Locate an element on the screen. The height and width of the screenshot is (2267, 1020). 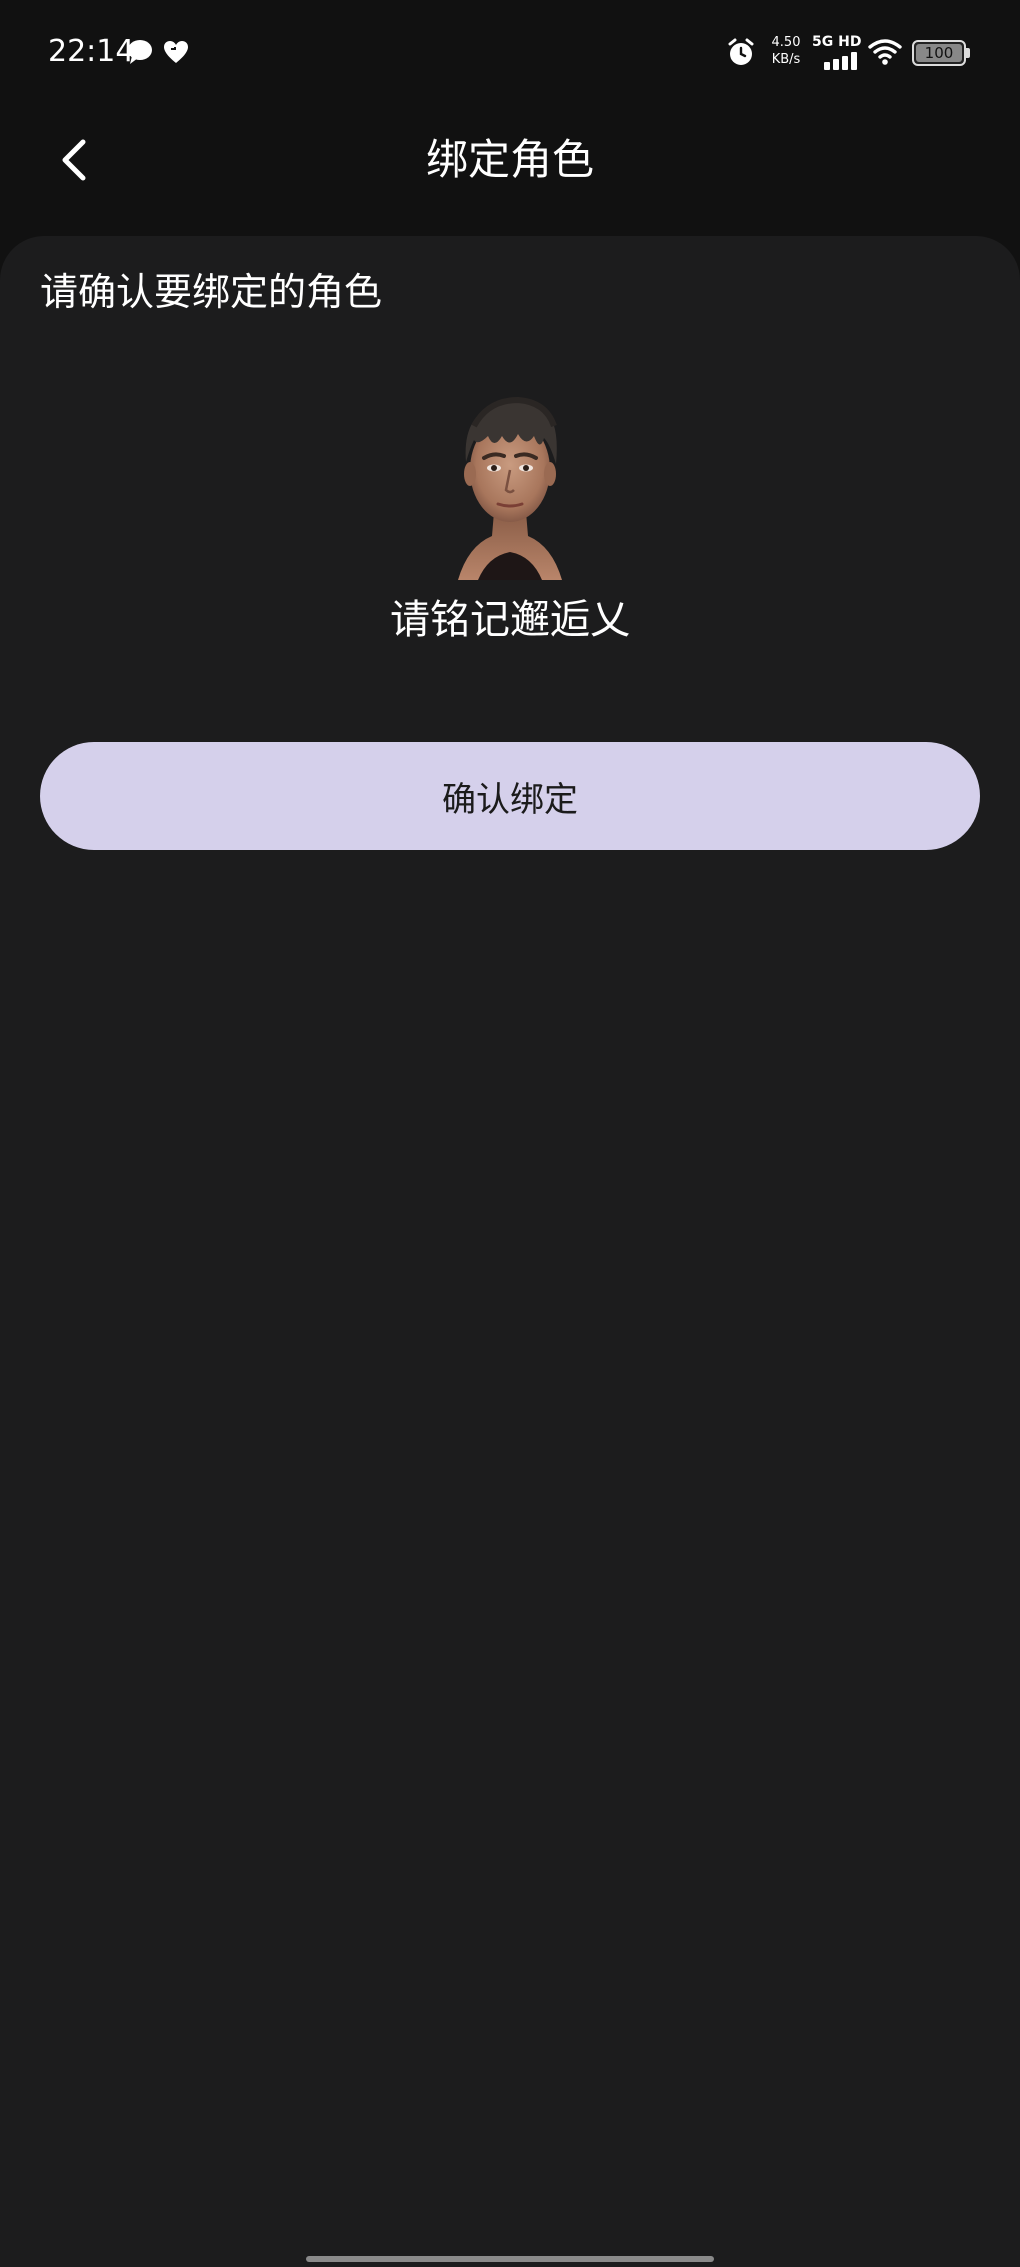
net-speed: 4.50 KB/s is located at coordinates (786, 51).